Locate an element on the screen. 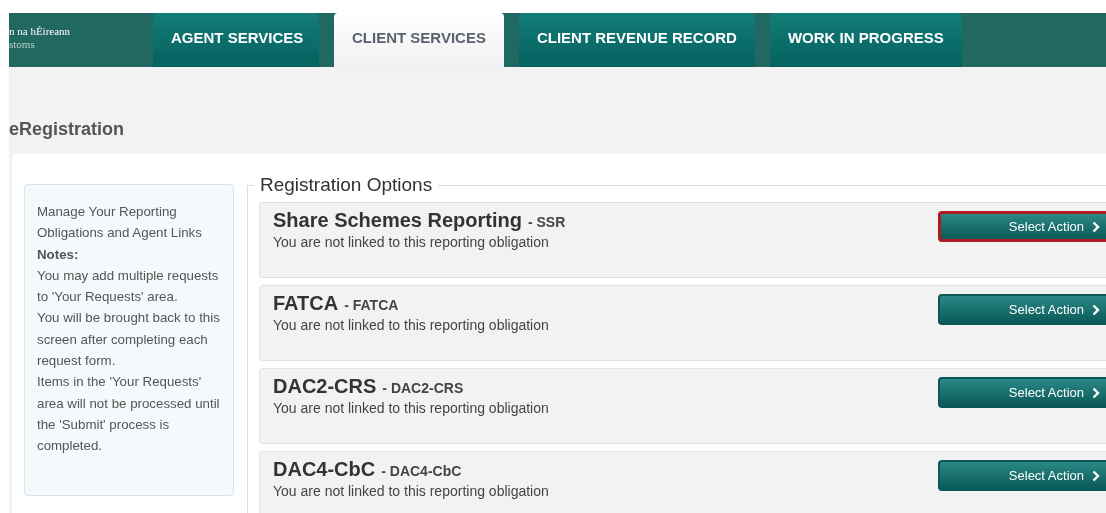  page-title: eRegistration is located at coordinates (67, 130).